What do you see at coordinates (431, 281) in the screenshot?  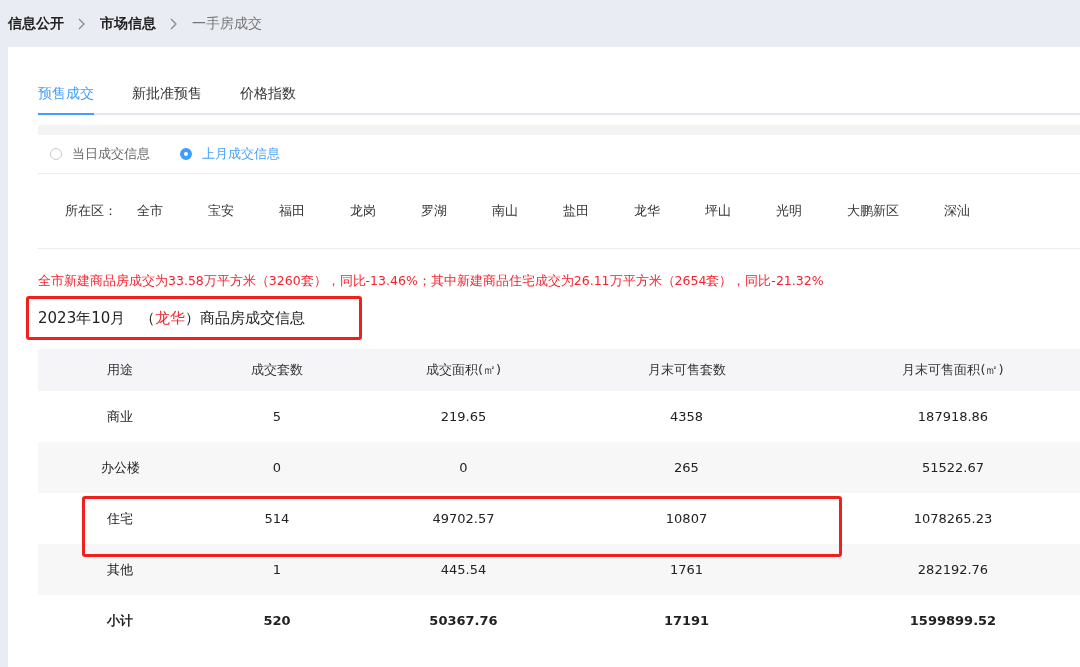 I see `summary-text: 全市新建商品房成交为33.58万平方米（3260套），同比-13.46%；其中新建商品住宅成交为26.11万平方米（2654套），同比-21.32%` at bounding box center [431, 281].